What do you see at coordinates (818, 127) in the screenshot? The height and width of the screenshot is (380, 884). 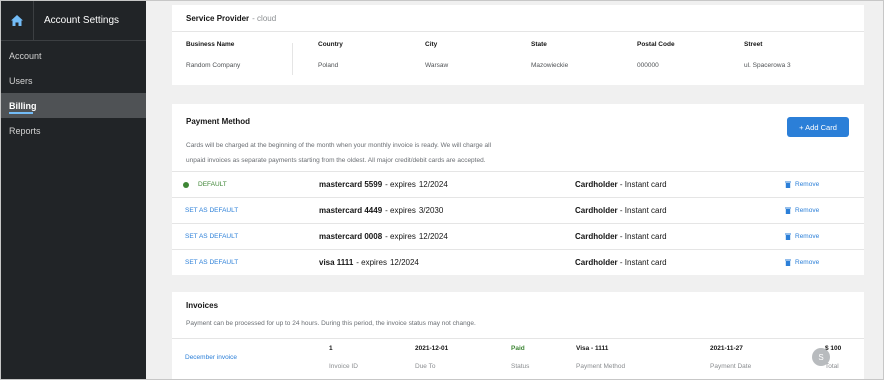 I see `add-card-button: + Add Card` at bounding box center [818, 127].